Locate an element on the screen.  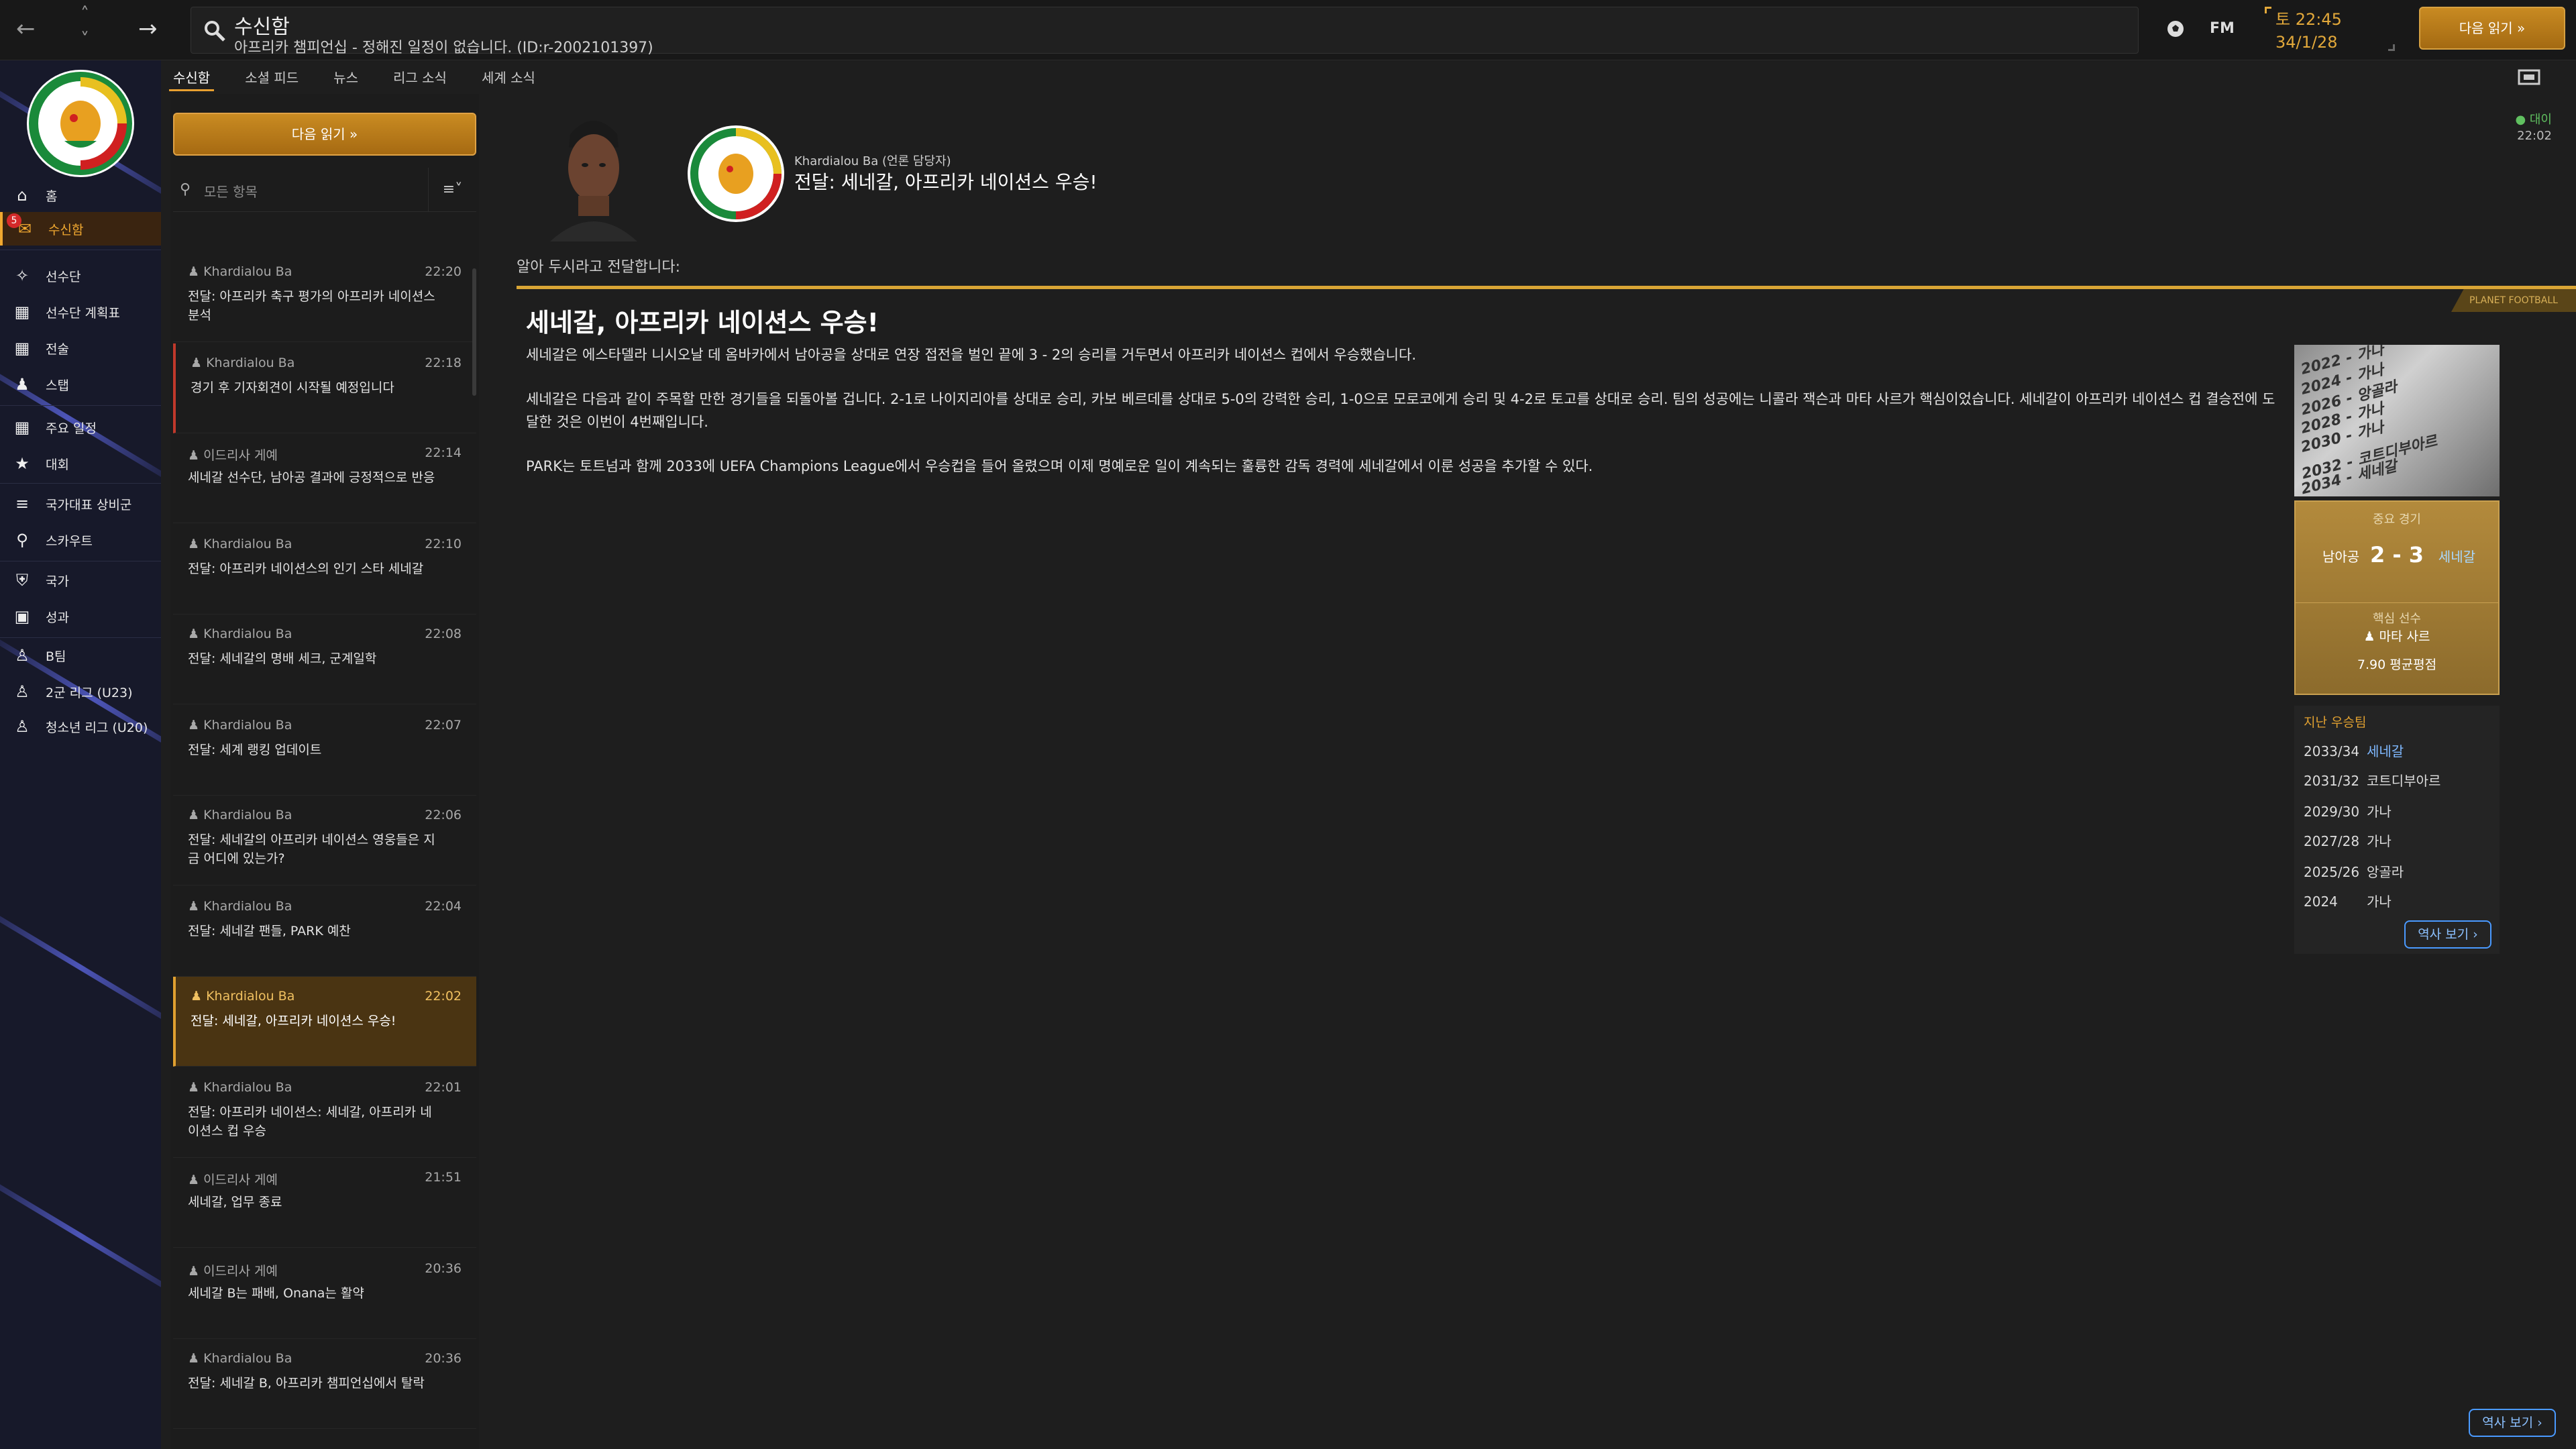
sender-portrait is located at coordinates (593, 174).